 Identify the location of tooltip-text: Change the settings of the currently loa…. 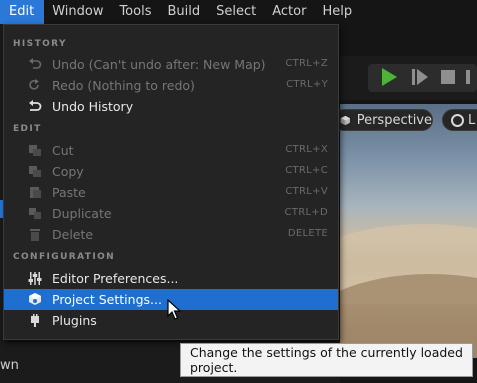
(326, 360).